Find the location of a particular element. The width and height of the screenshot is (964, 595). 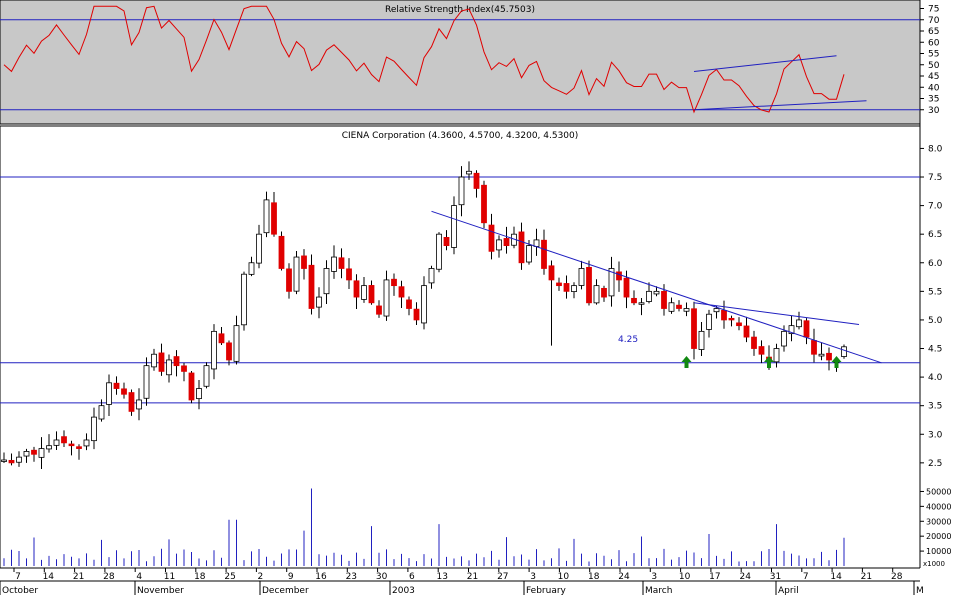

x-month-label: 2003 is located at coordinates (403, 590).